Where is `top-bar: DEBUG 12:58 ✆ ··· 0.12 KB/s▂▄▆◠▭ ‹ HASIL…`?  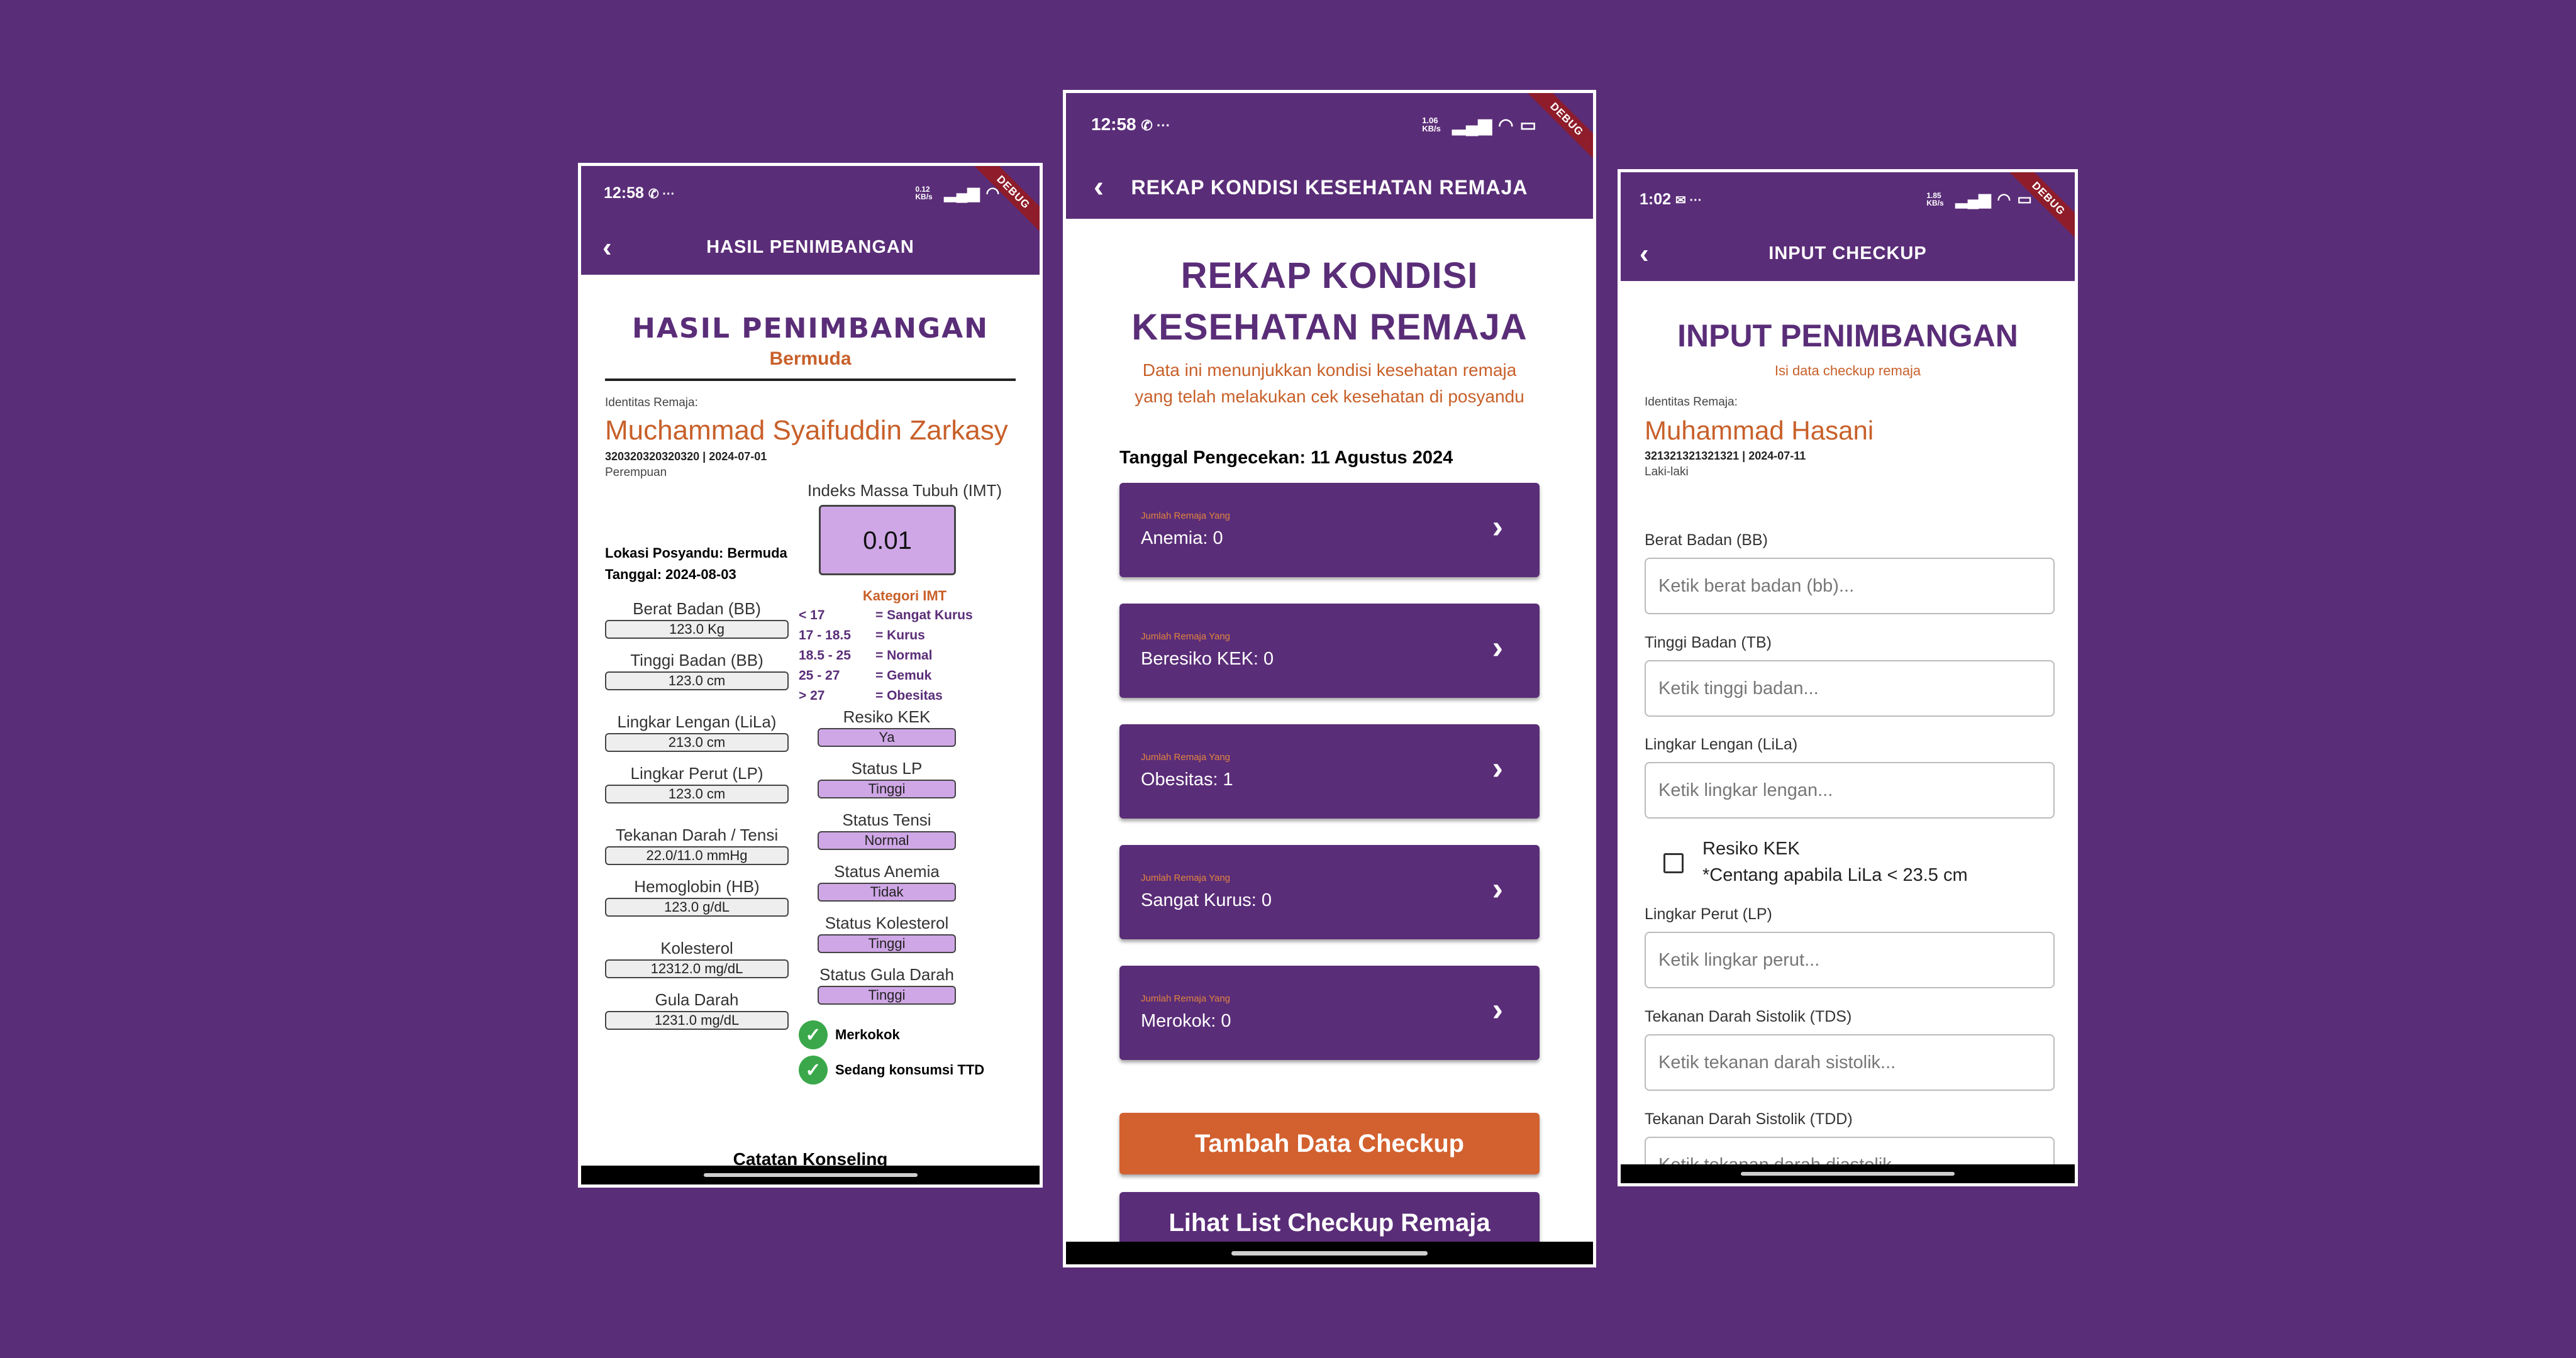 top-bar: DEBUG 12:58 ✆ ··· 0.12 KB/s▂▄▆◠▭ ‹ HASIL… is located at coordinates (810, 220).